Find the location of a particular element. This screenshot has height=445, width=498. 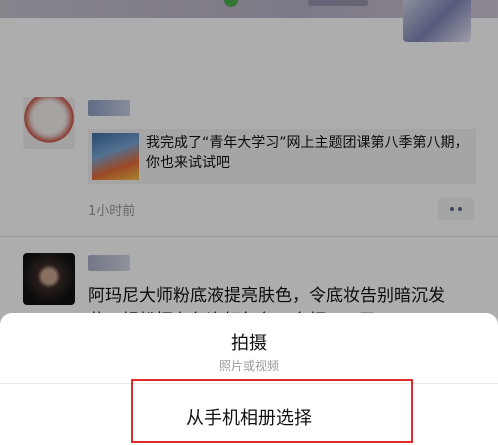

album-option: 从手机相册选择 is located at coordinates (249, 414).